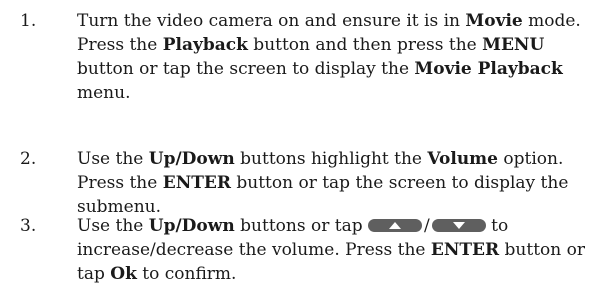 The width and height of the screenshot is (606, 299). What do you see at coordinates (395, 225) in the screenshot?
I see `up-arrow-button-icon` at bounding box center [395, 225].